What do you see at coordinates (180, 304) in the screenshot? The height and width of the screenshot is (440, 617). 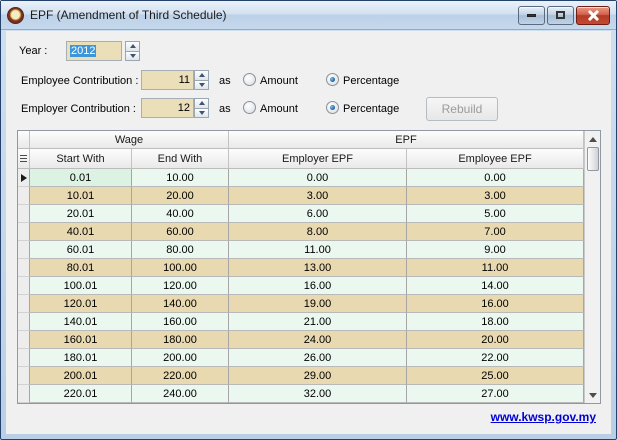 I see `grid-cell: 140.00` at bounding box center [180, 304].